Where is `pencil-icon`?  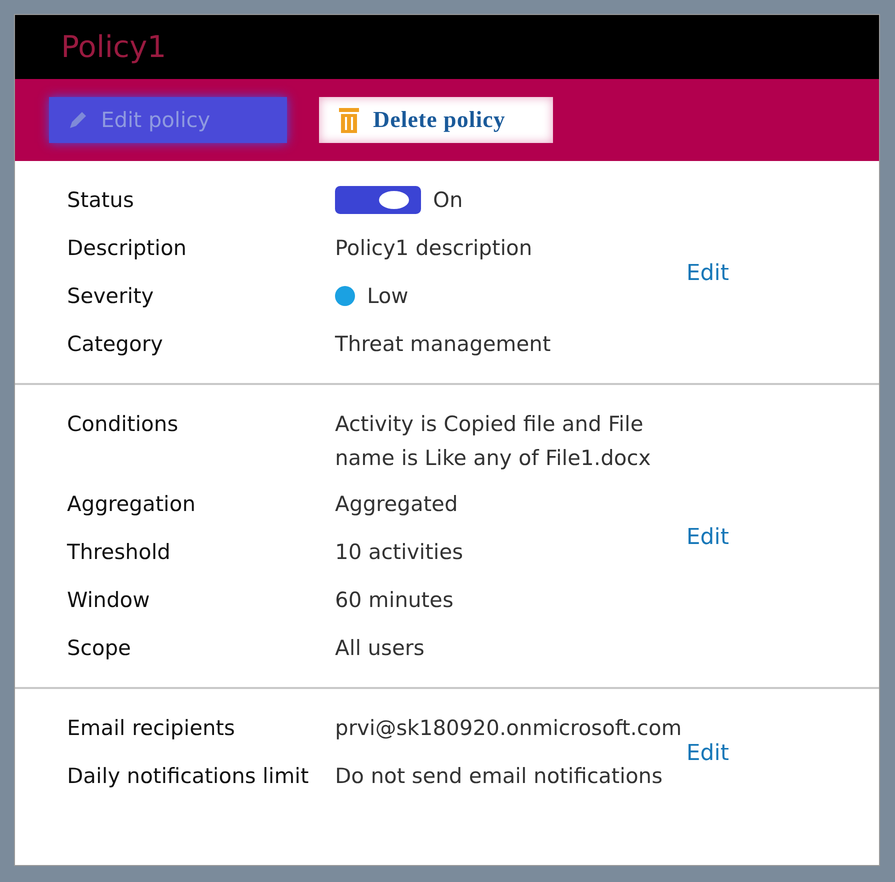
pencil-icon is located at coordinates (78, 120).